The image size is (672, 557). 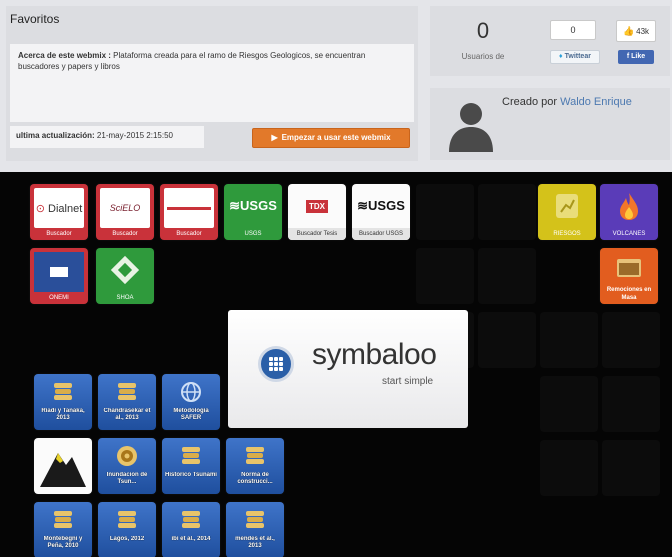 What do you see at coordinates (530, 102) in the screenshot?
I see `created-by-label: Creado por` at bounding box center [530, 102].